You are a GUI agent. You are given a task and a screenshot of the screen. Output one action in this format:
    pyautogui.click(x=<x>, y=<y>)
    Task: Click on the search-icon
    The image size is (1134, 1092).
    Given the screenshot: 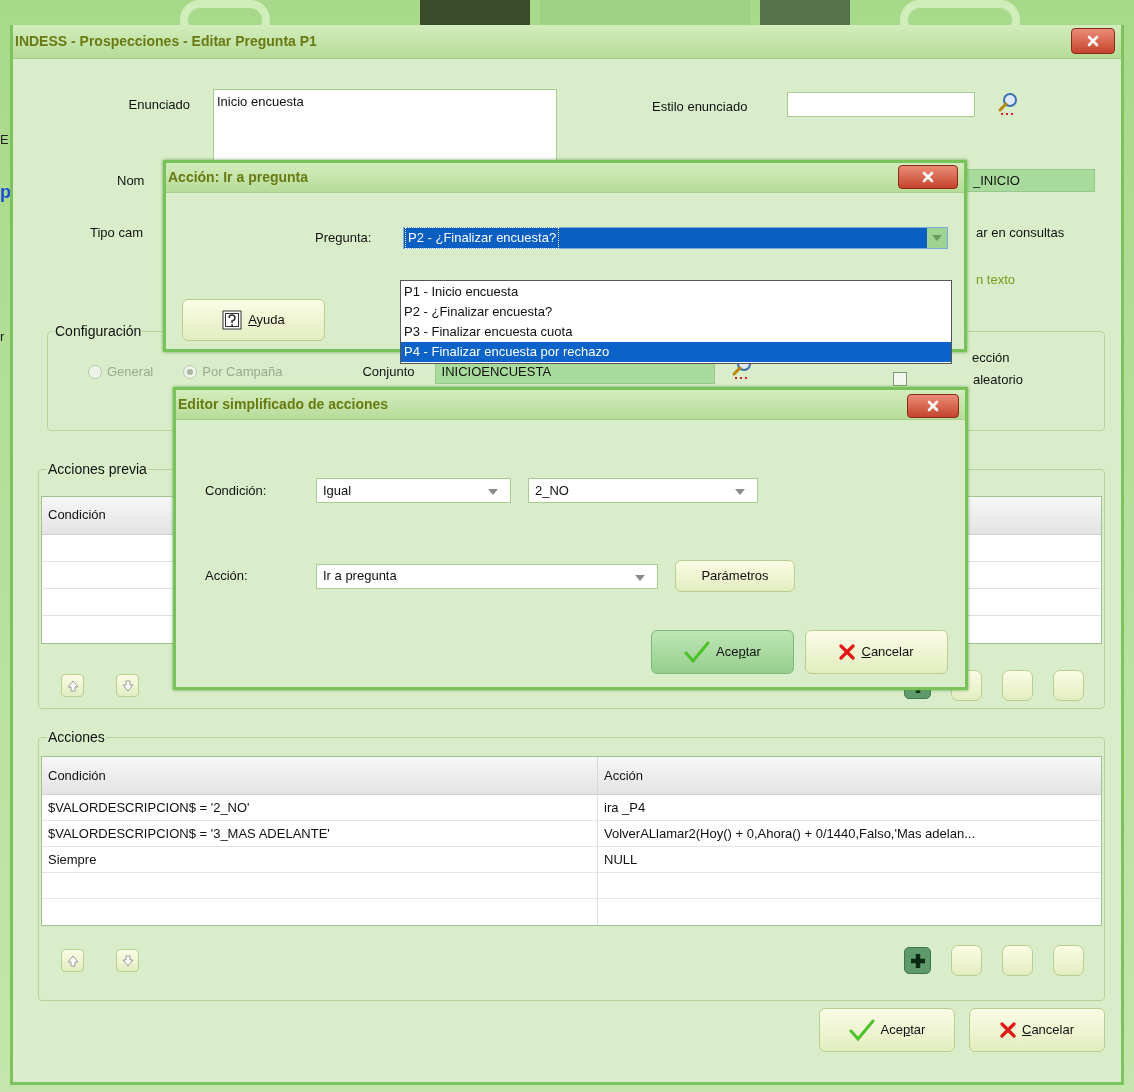 What is the action you would take?
    pyautogui.click(x=1008, y=104)
    